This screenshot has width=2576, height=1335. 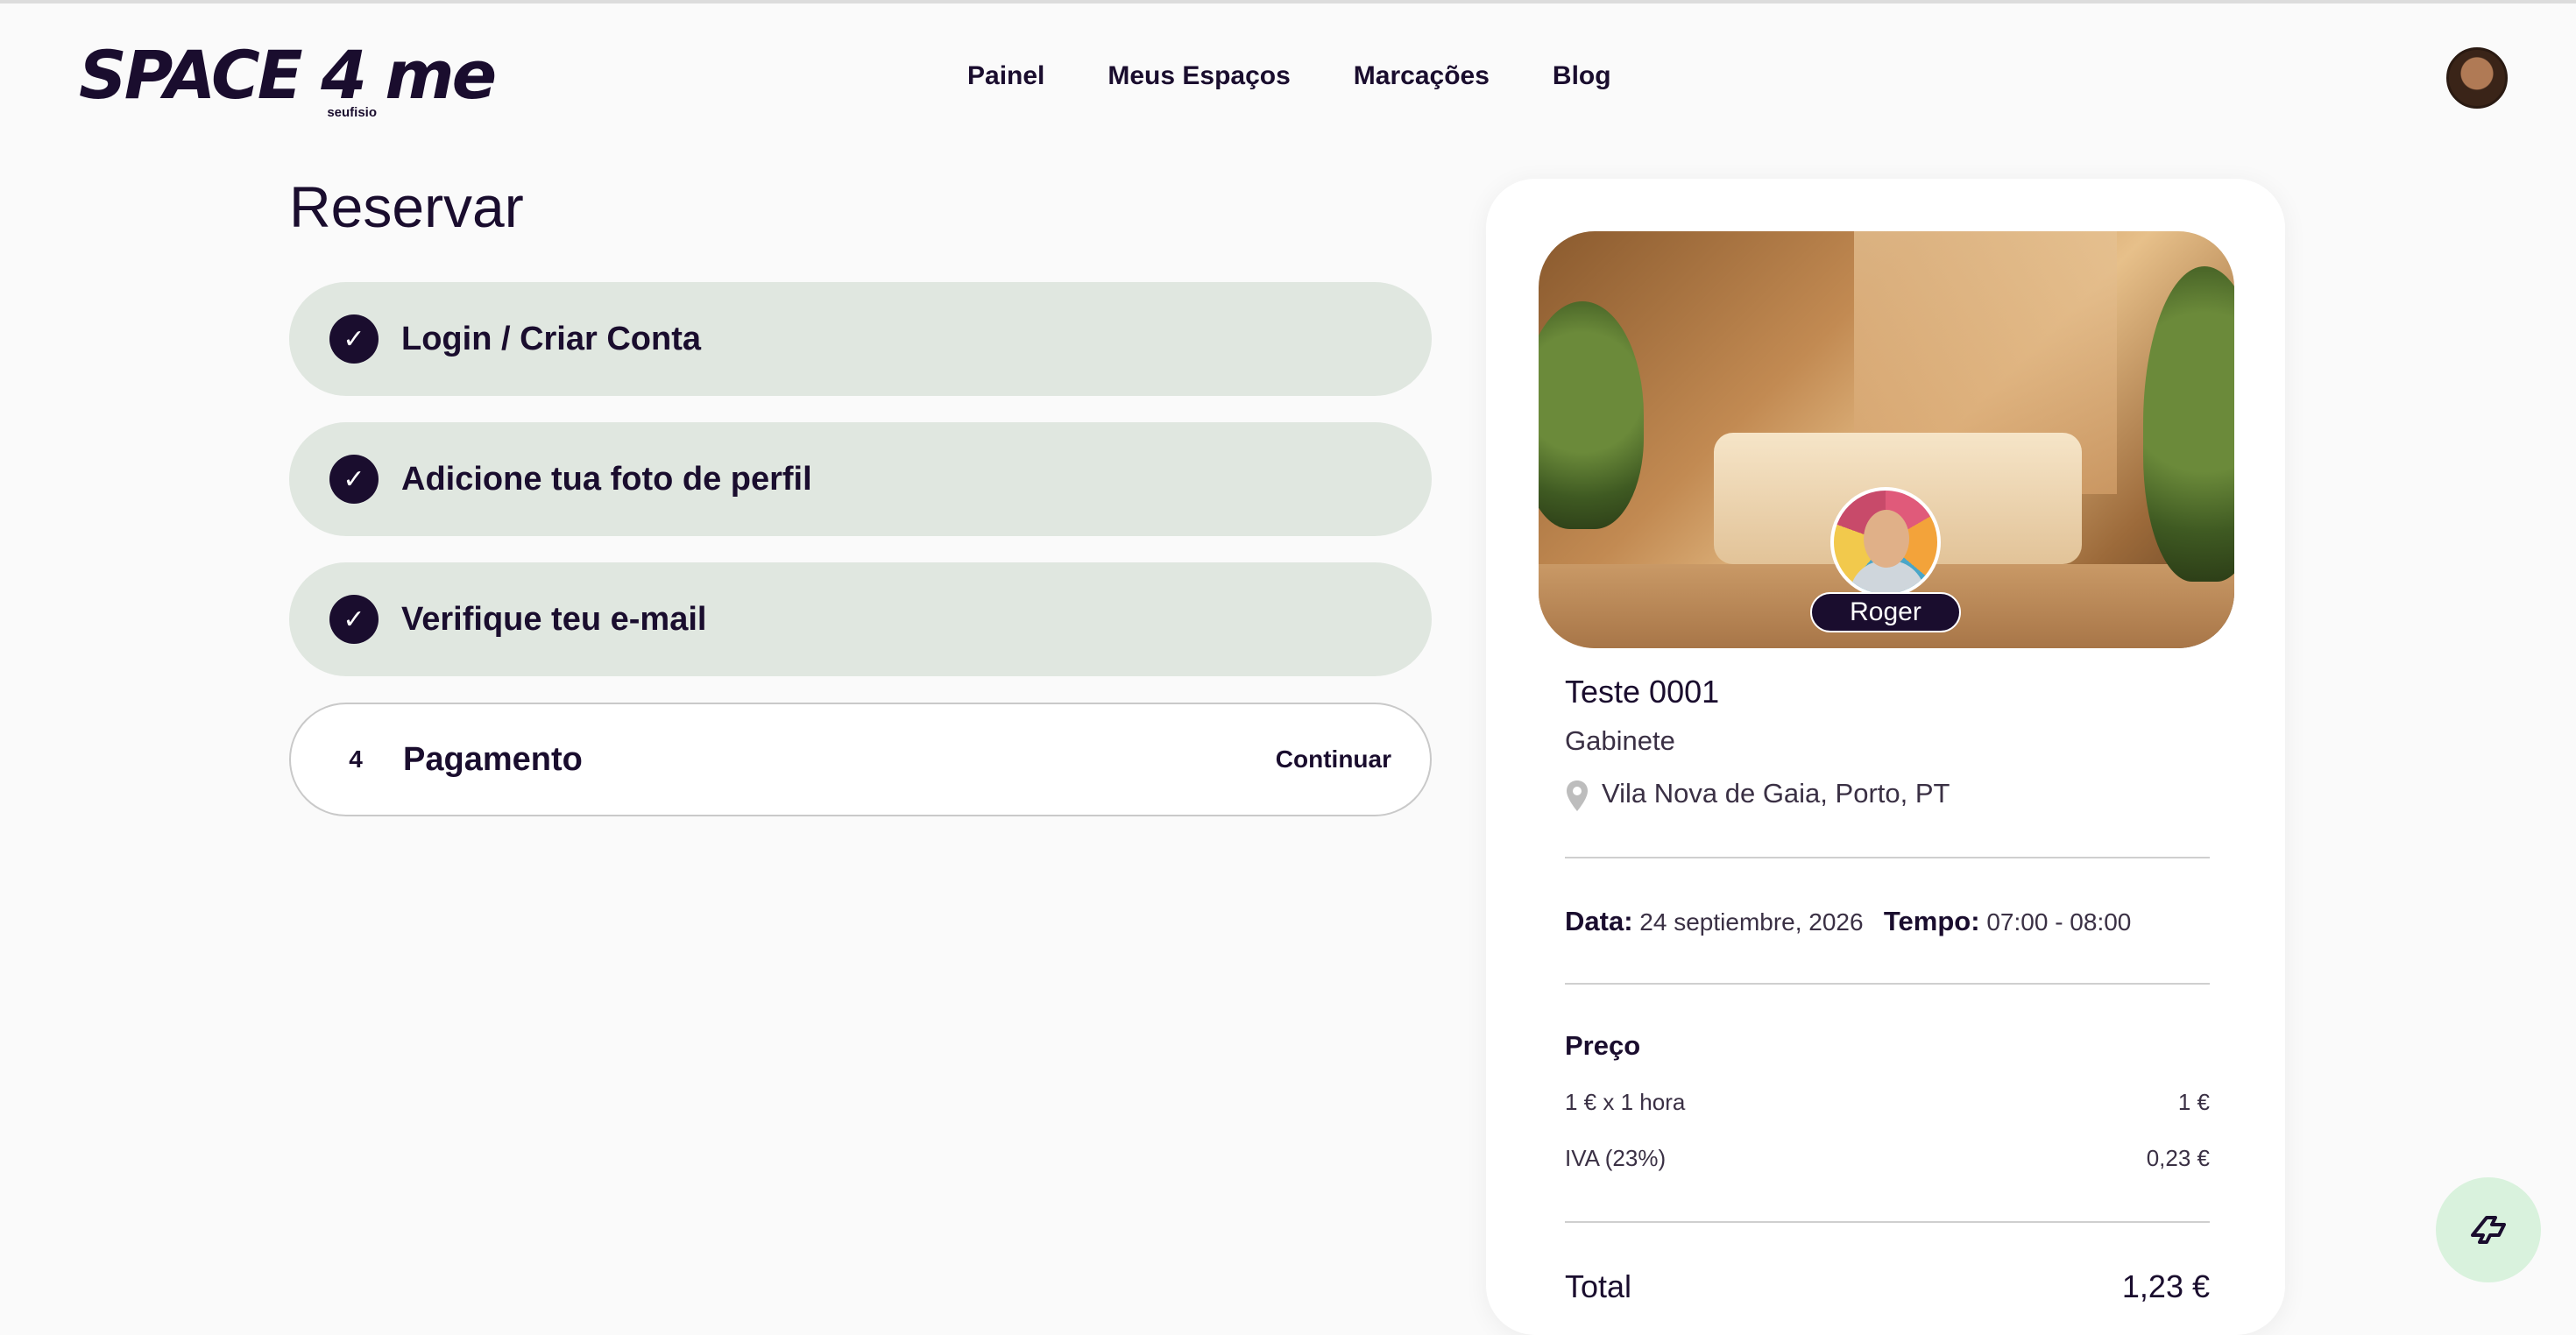 I want to click on price-line-value: 1 €, so click(x=2193, y=1102).